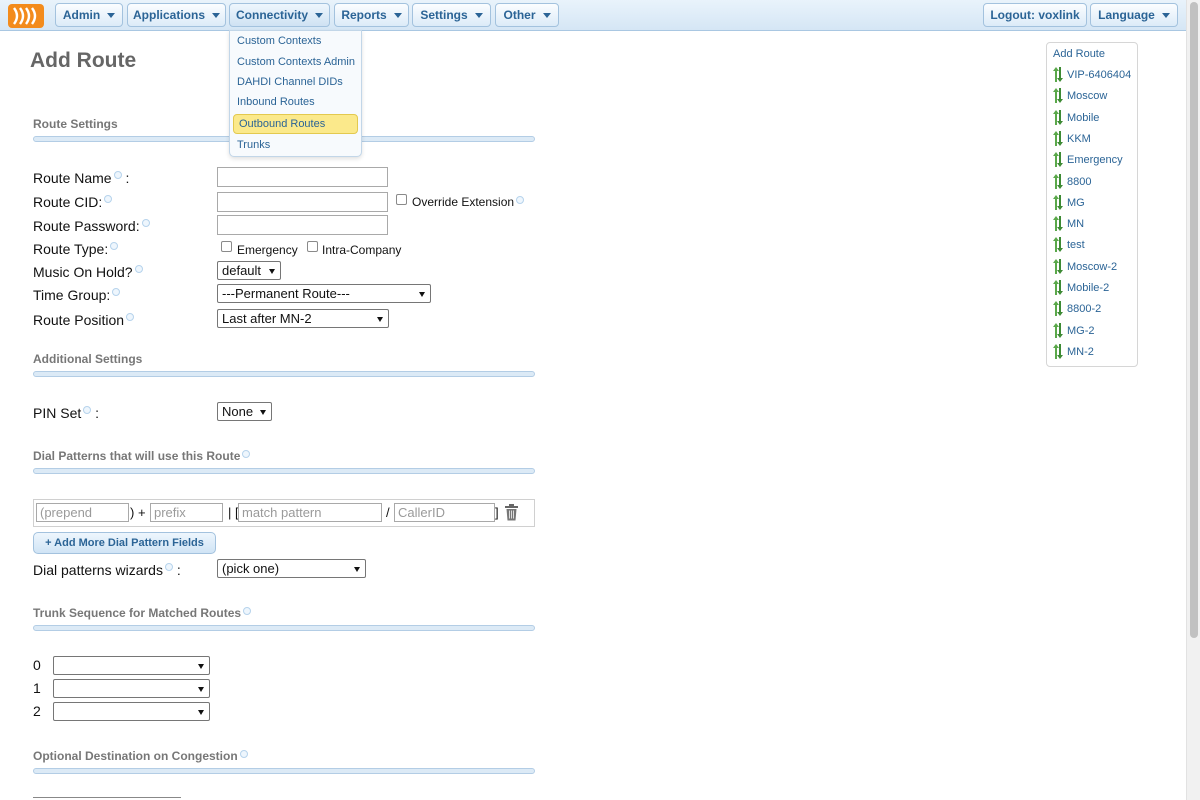  I want to click on dropdown-item-dahdi-channel-dids: DAHDI Channel DIDs, so click(290, 82).